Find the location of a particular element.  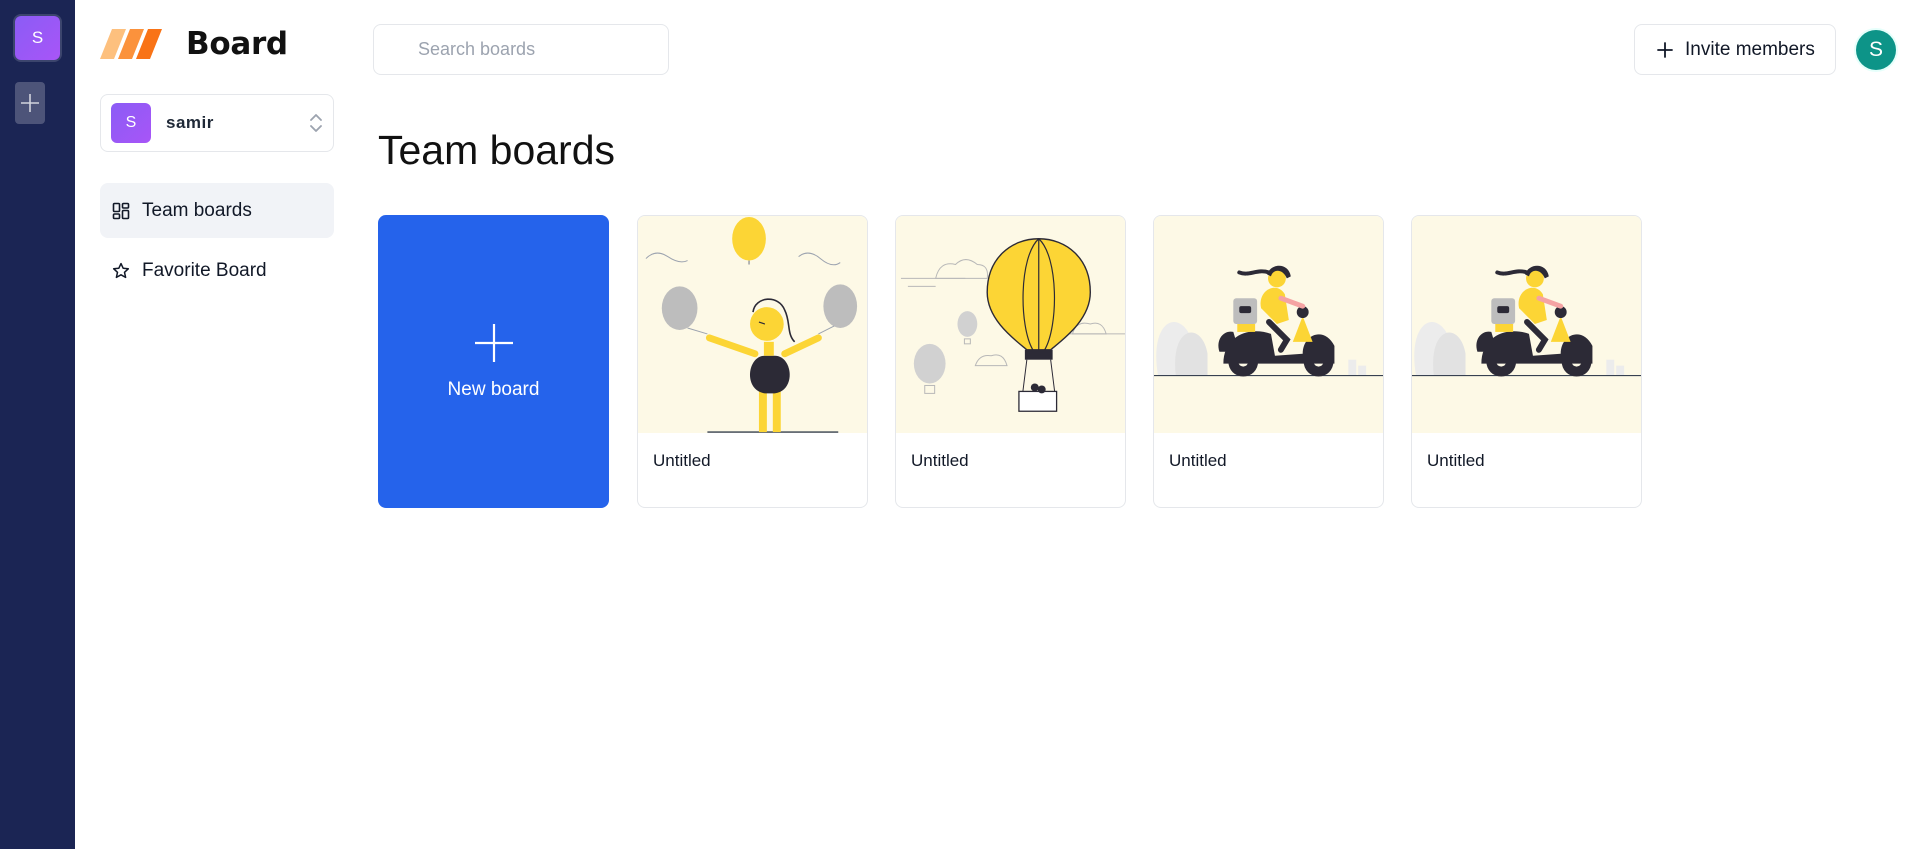

org-switcher: S samir is located at coordinates (217, 123).